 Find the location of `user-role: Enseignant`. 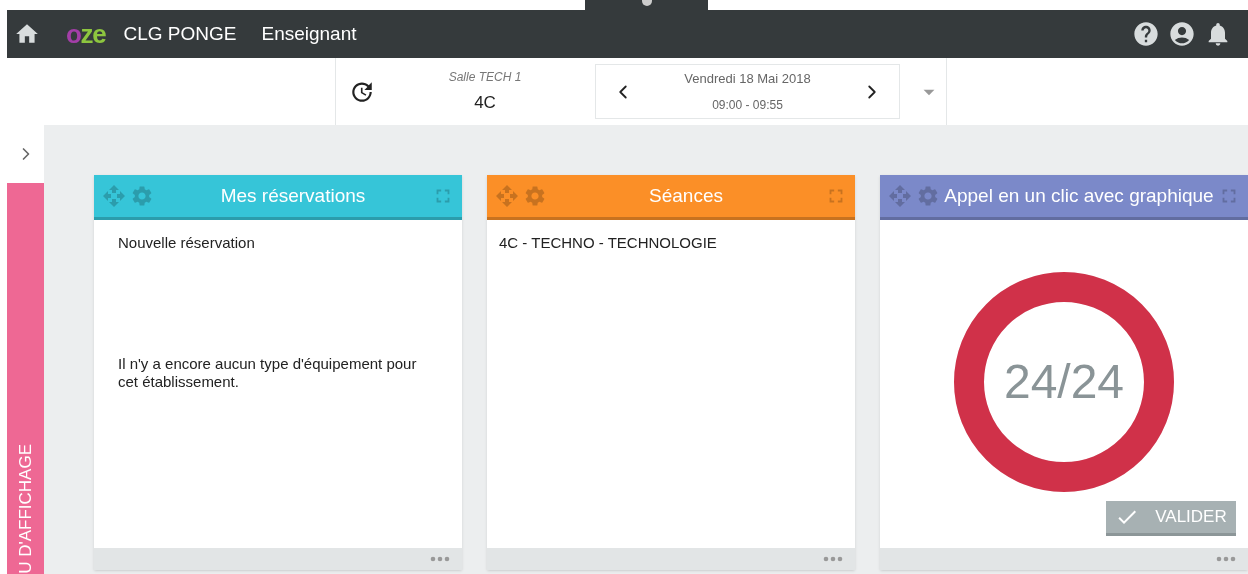

user-role: Enseignant is located at coordinates (309, 33).